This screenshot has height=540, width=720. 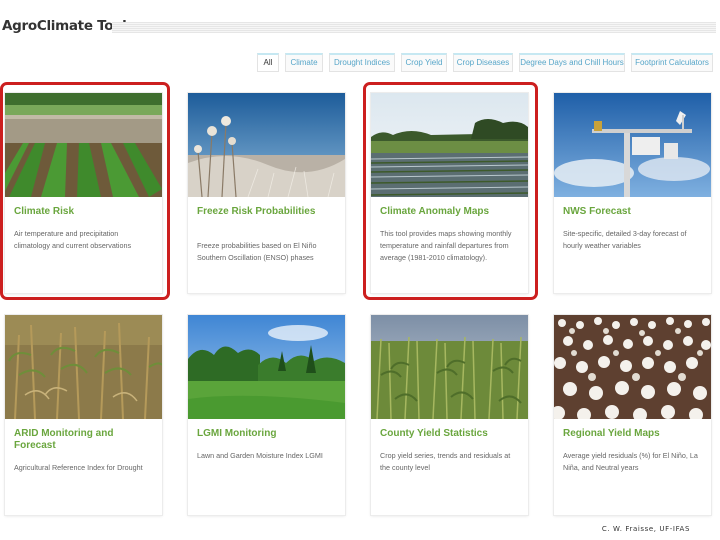 I want to click on filter-climate: Climate, so click(x=304, y=62).